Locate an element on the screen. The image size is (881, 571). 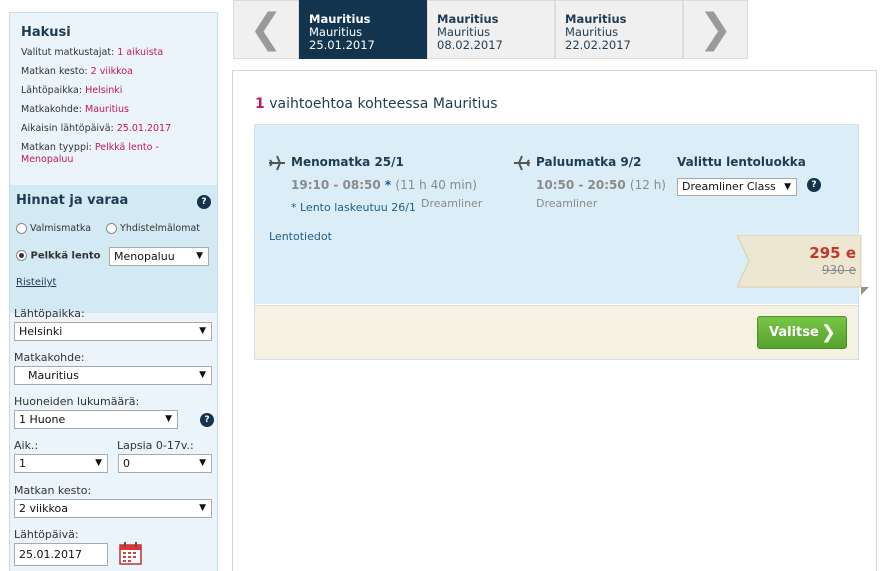
prev-dates-button: ❮ is located at coordinates (266, 29).